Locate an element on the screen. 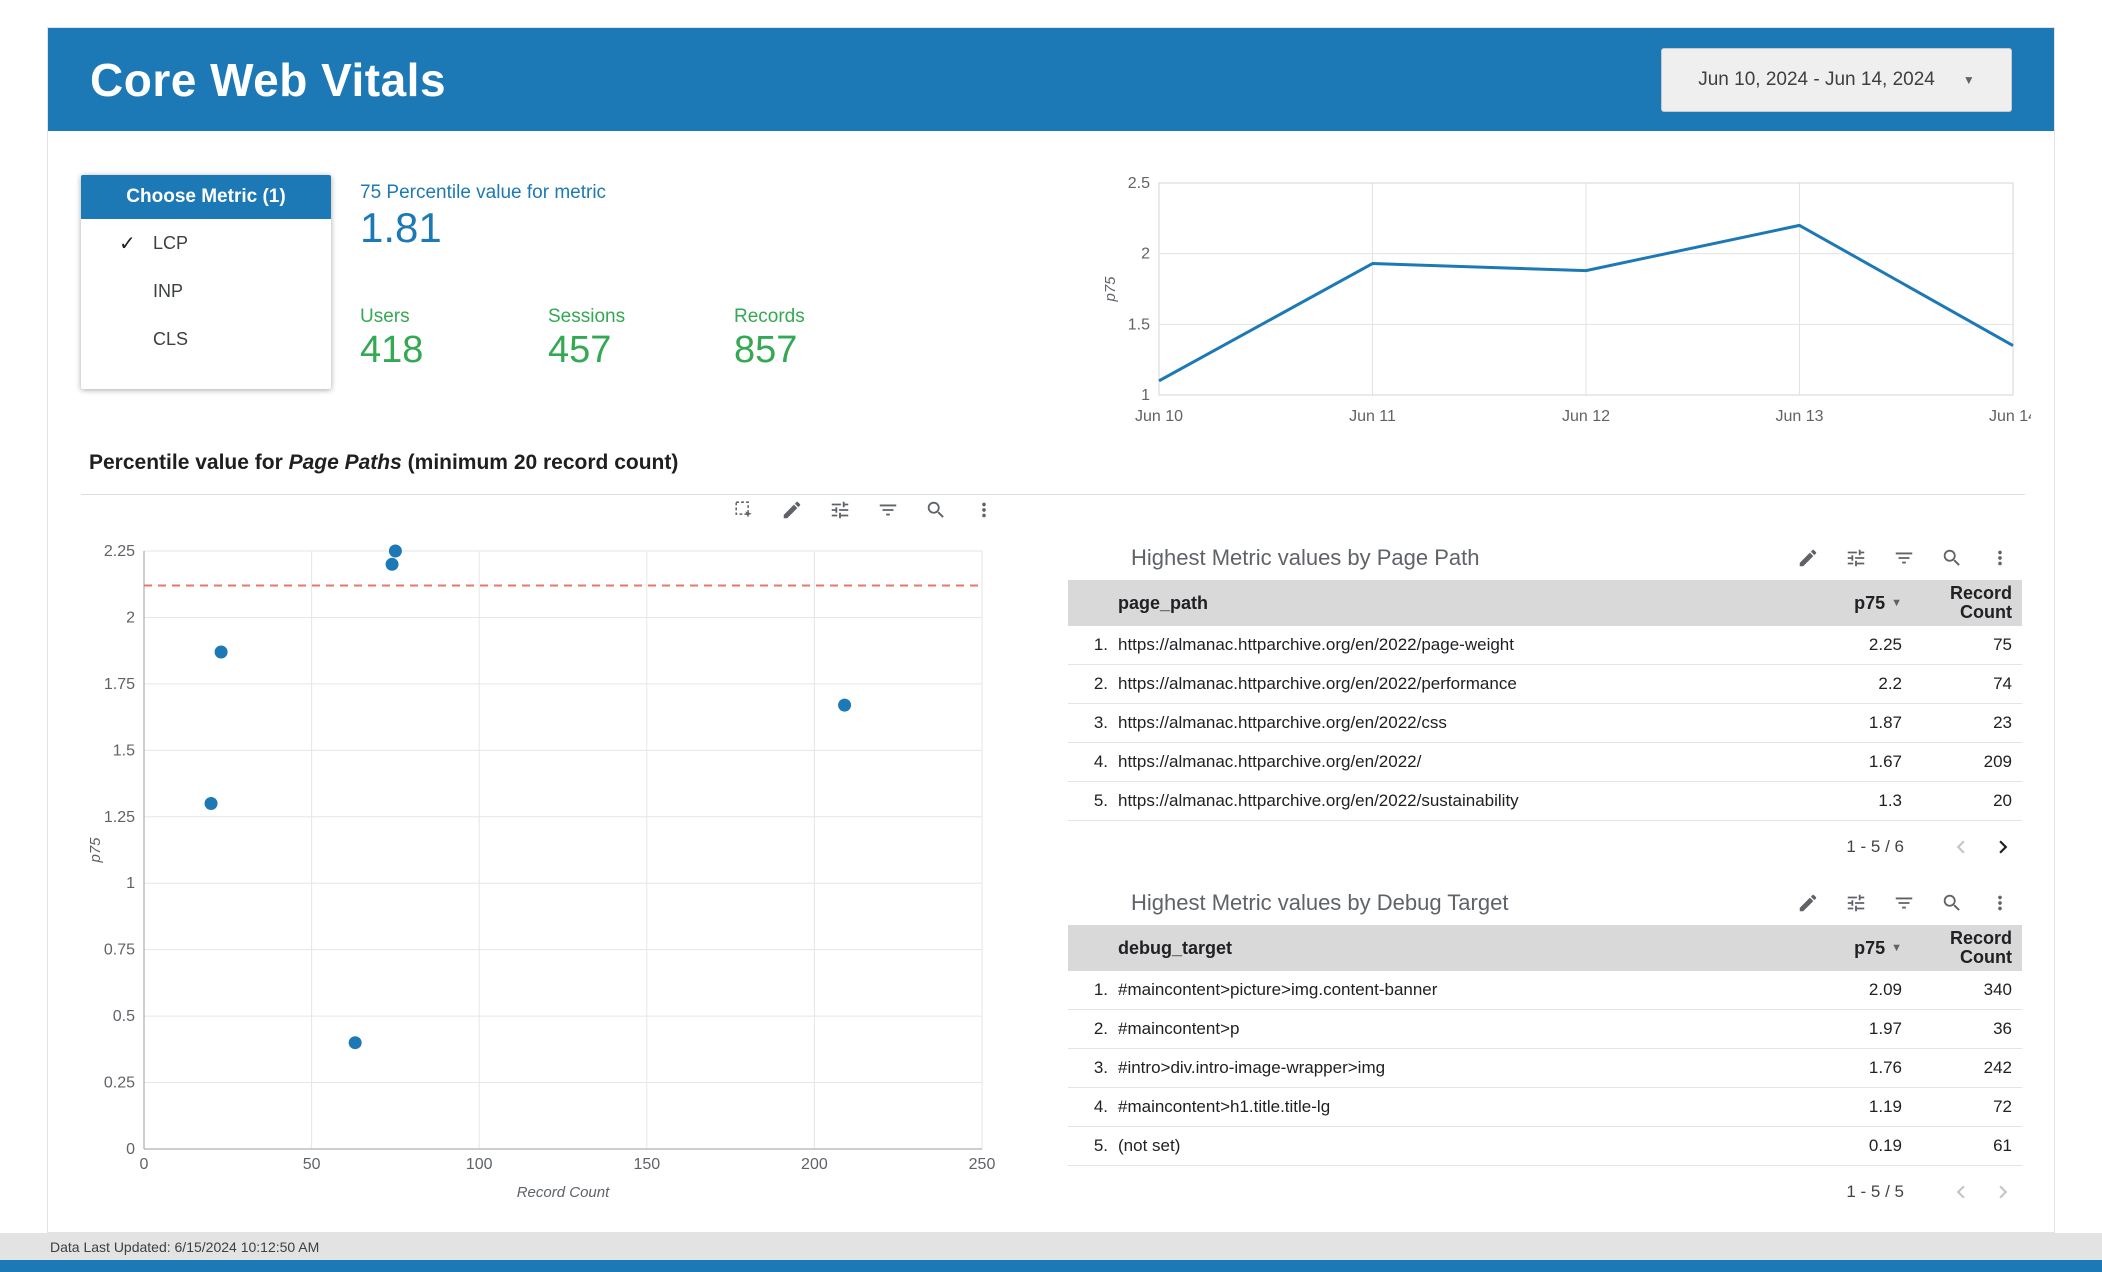  svg-text: 50 is located at coordinates (312, 1164).